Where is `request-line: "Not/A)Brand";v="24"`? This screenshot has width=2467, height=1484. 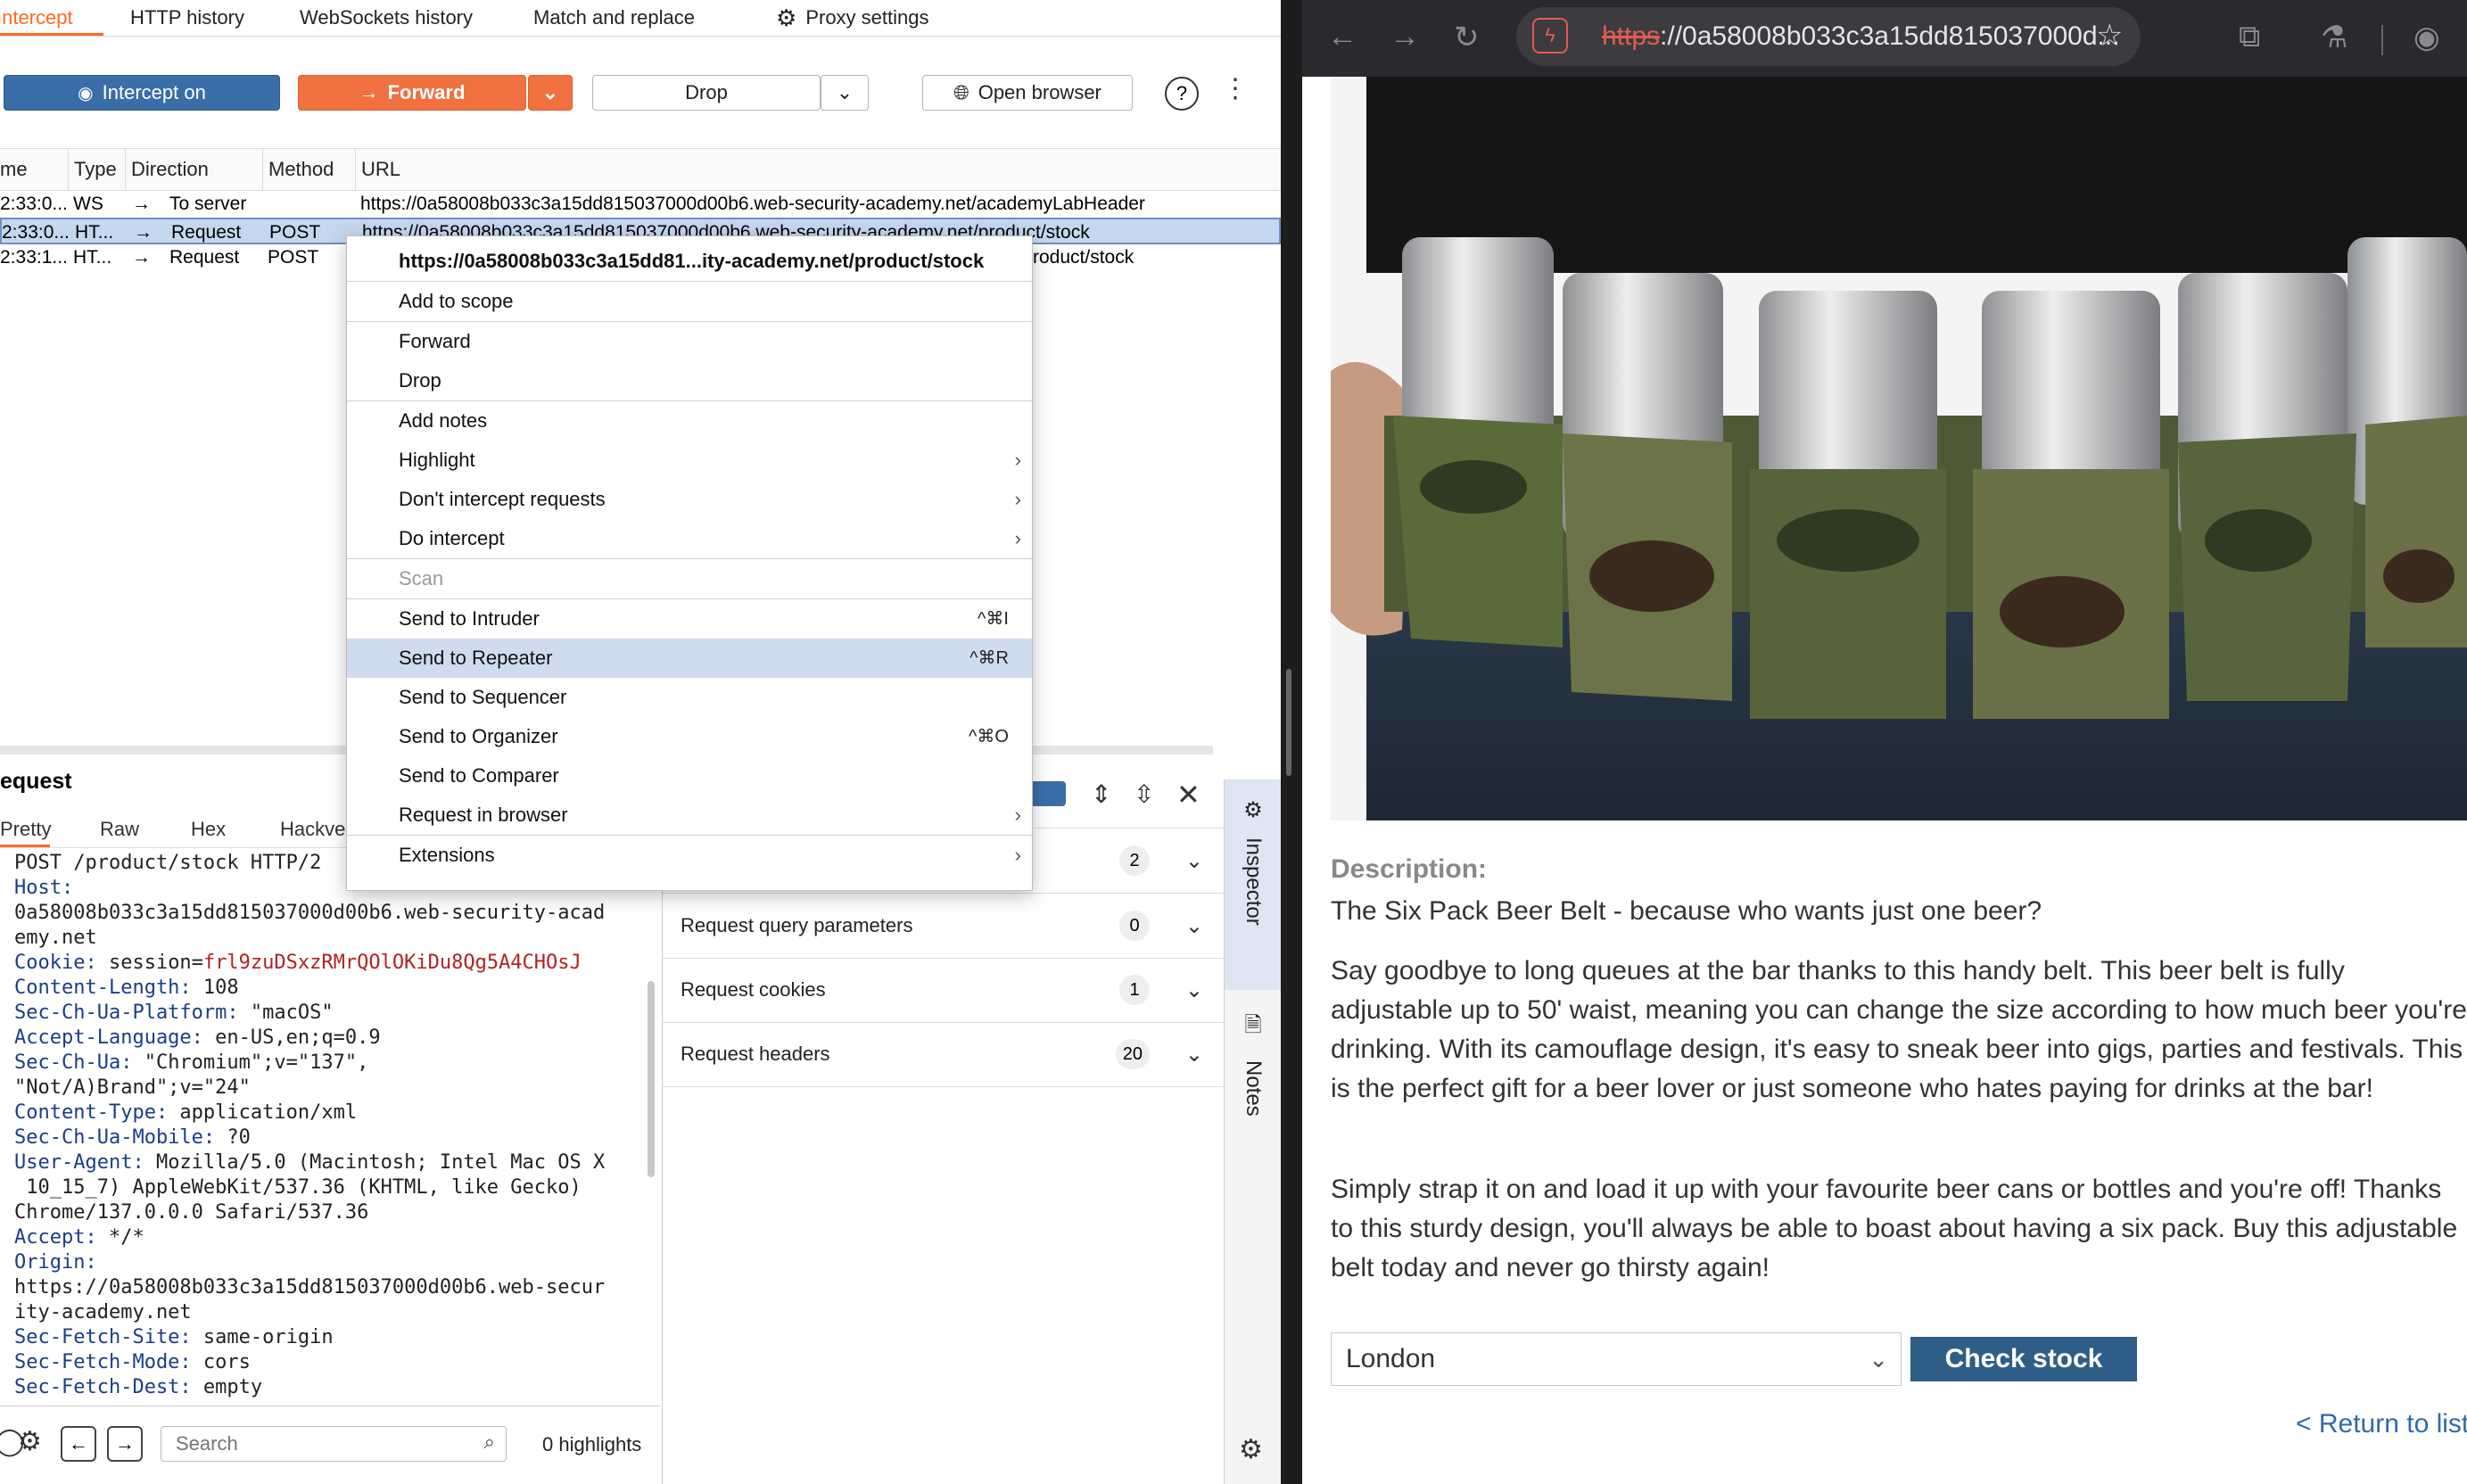
request-line: "Not/A)Brand";v="24" is located at coordinates (331, 1088).